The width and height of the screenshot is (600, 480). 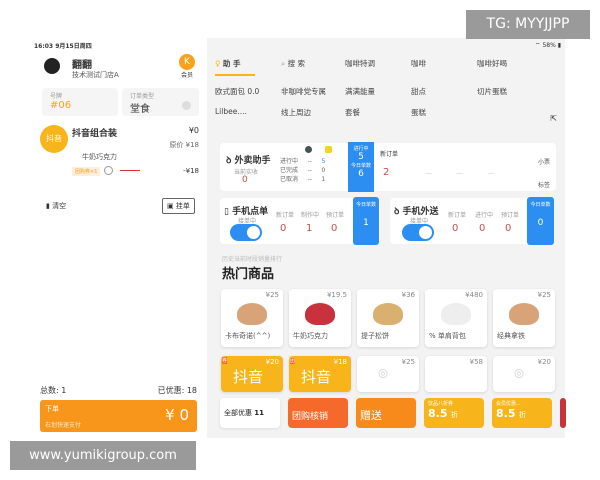 I want to click on receipt-button: 小票, so click(x=544, y=161).